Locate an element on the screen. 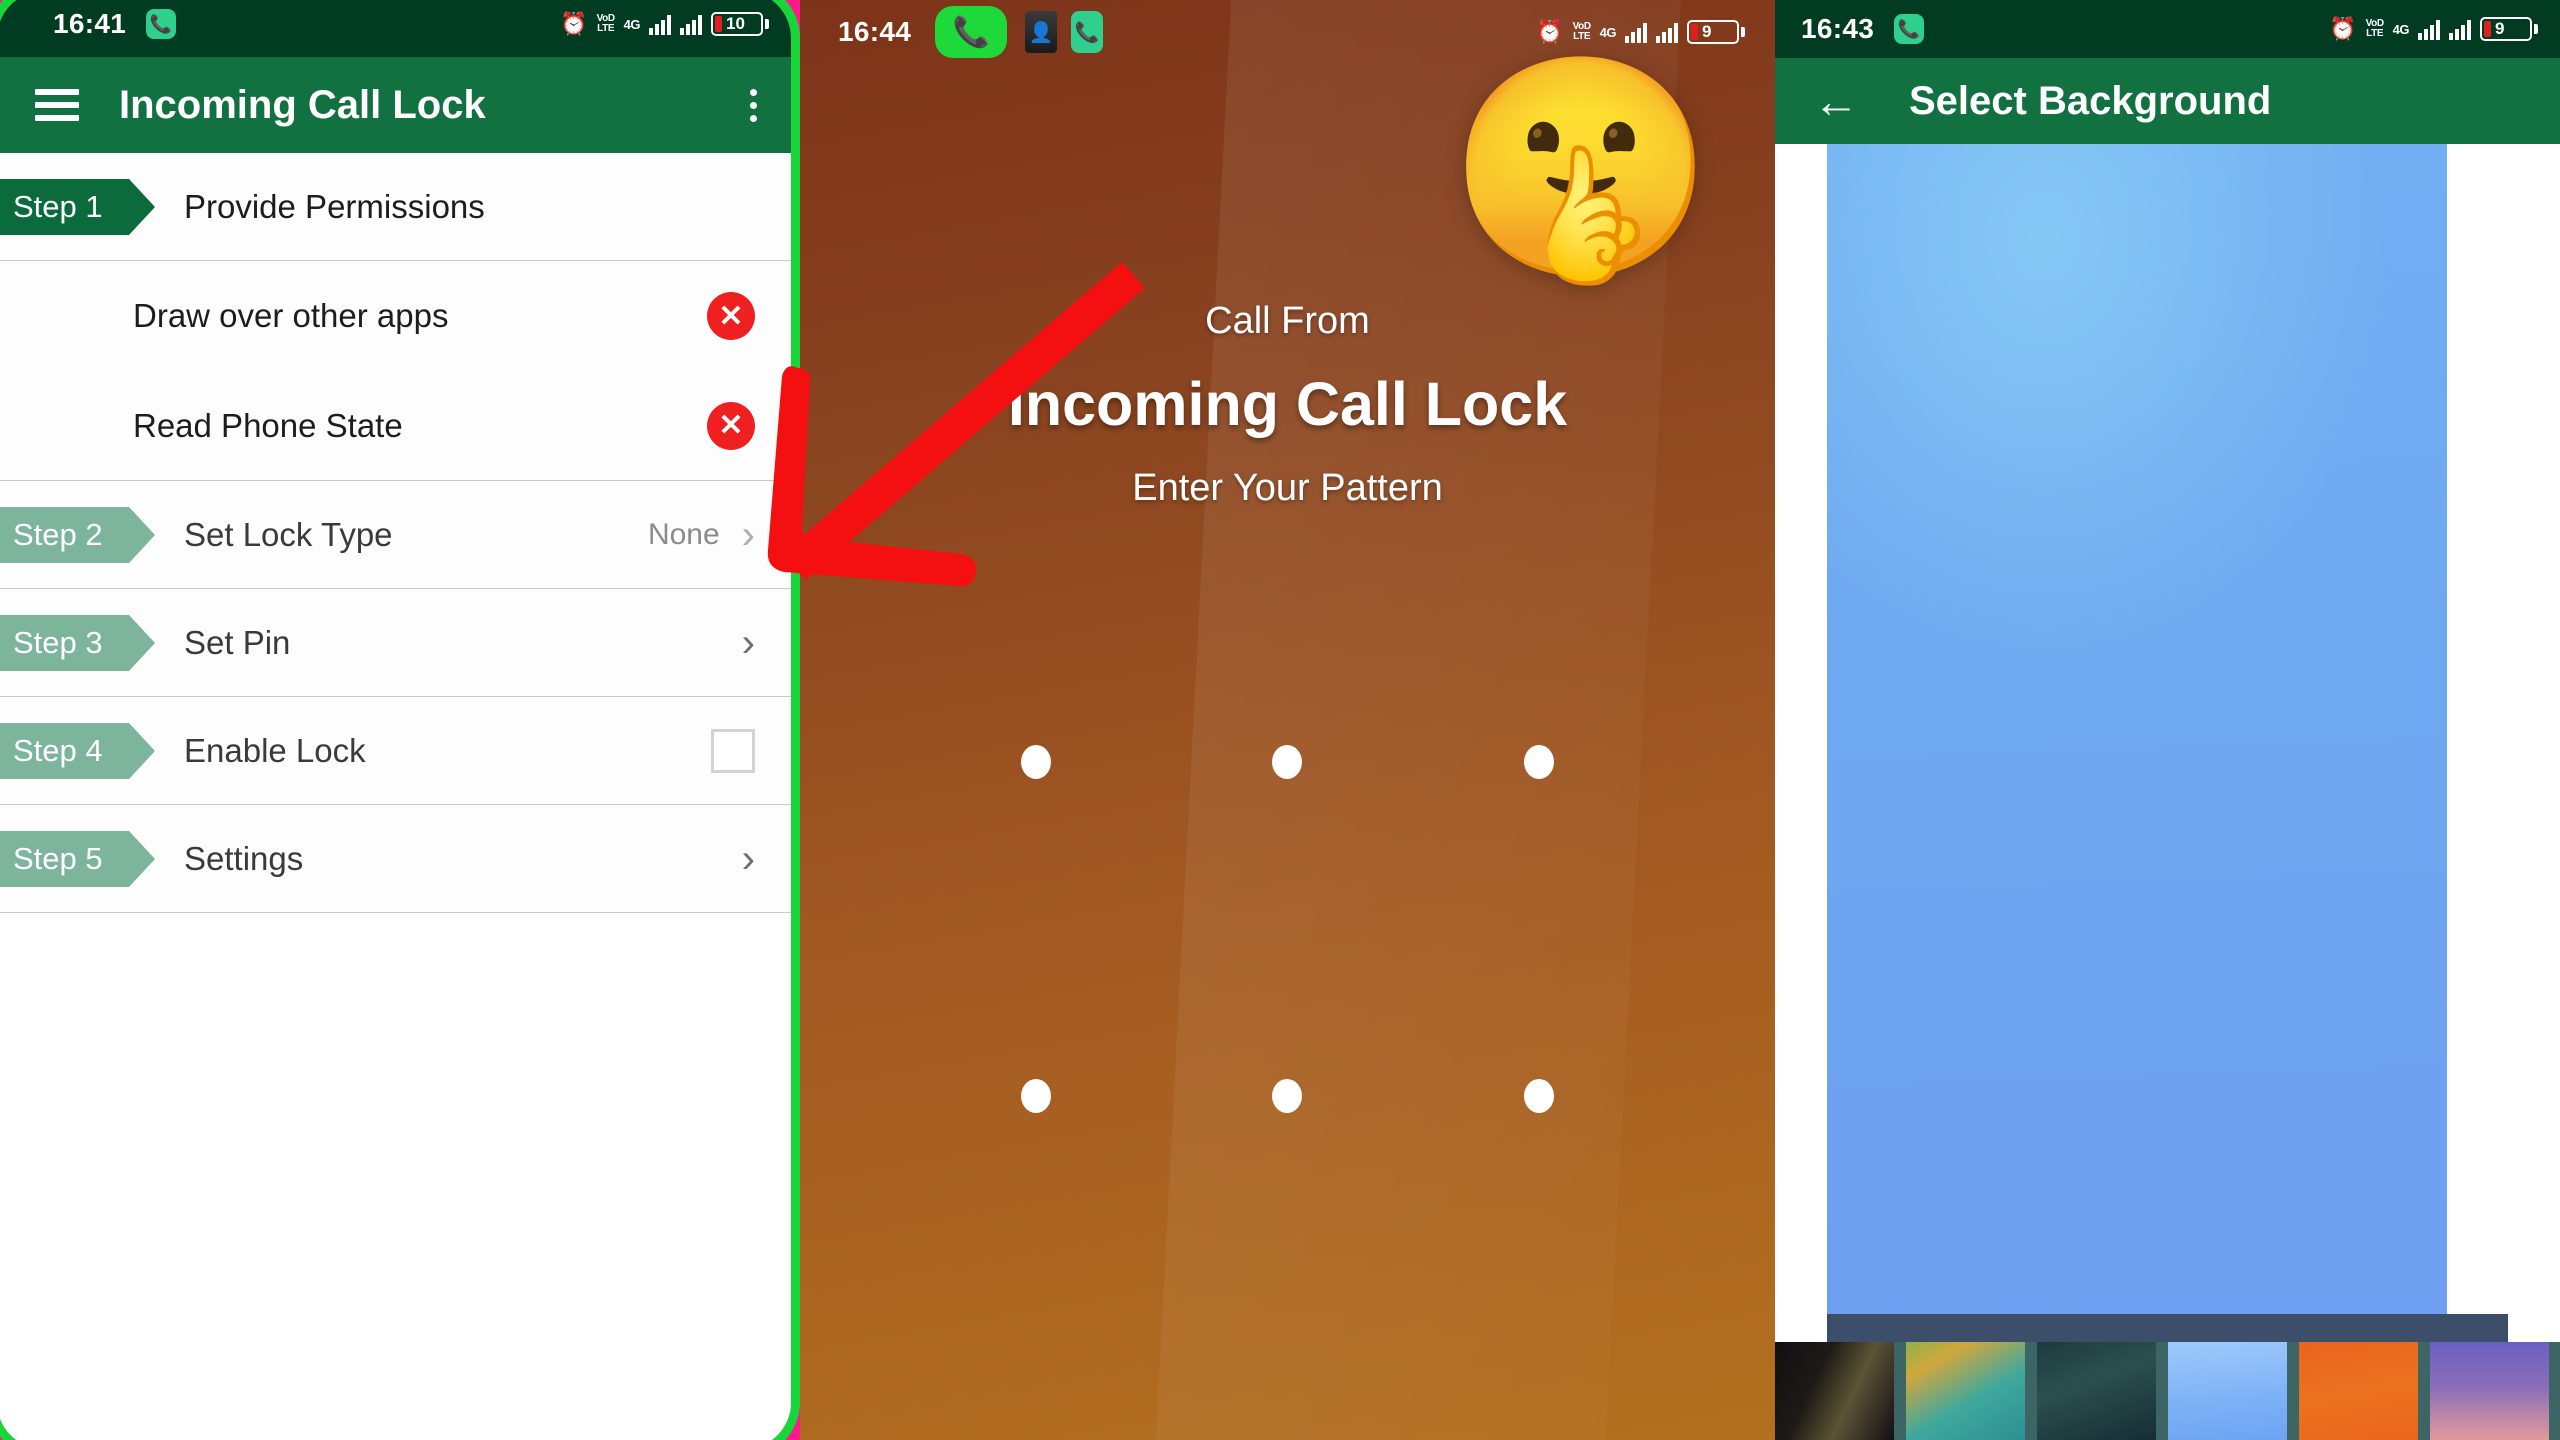 This screenshot has height=1440, width=2560. list-item-label: Provide Permissions is located at coordinates (334, 206).